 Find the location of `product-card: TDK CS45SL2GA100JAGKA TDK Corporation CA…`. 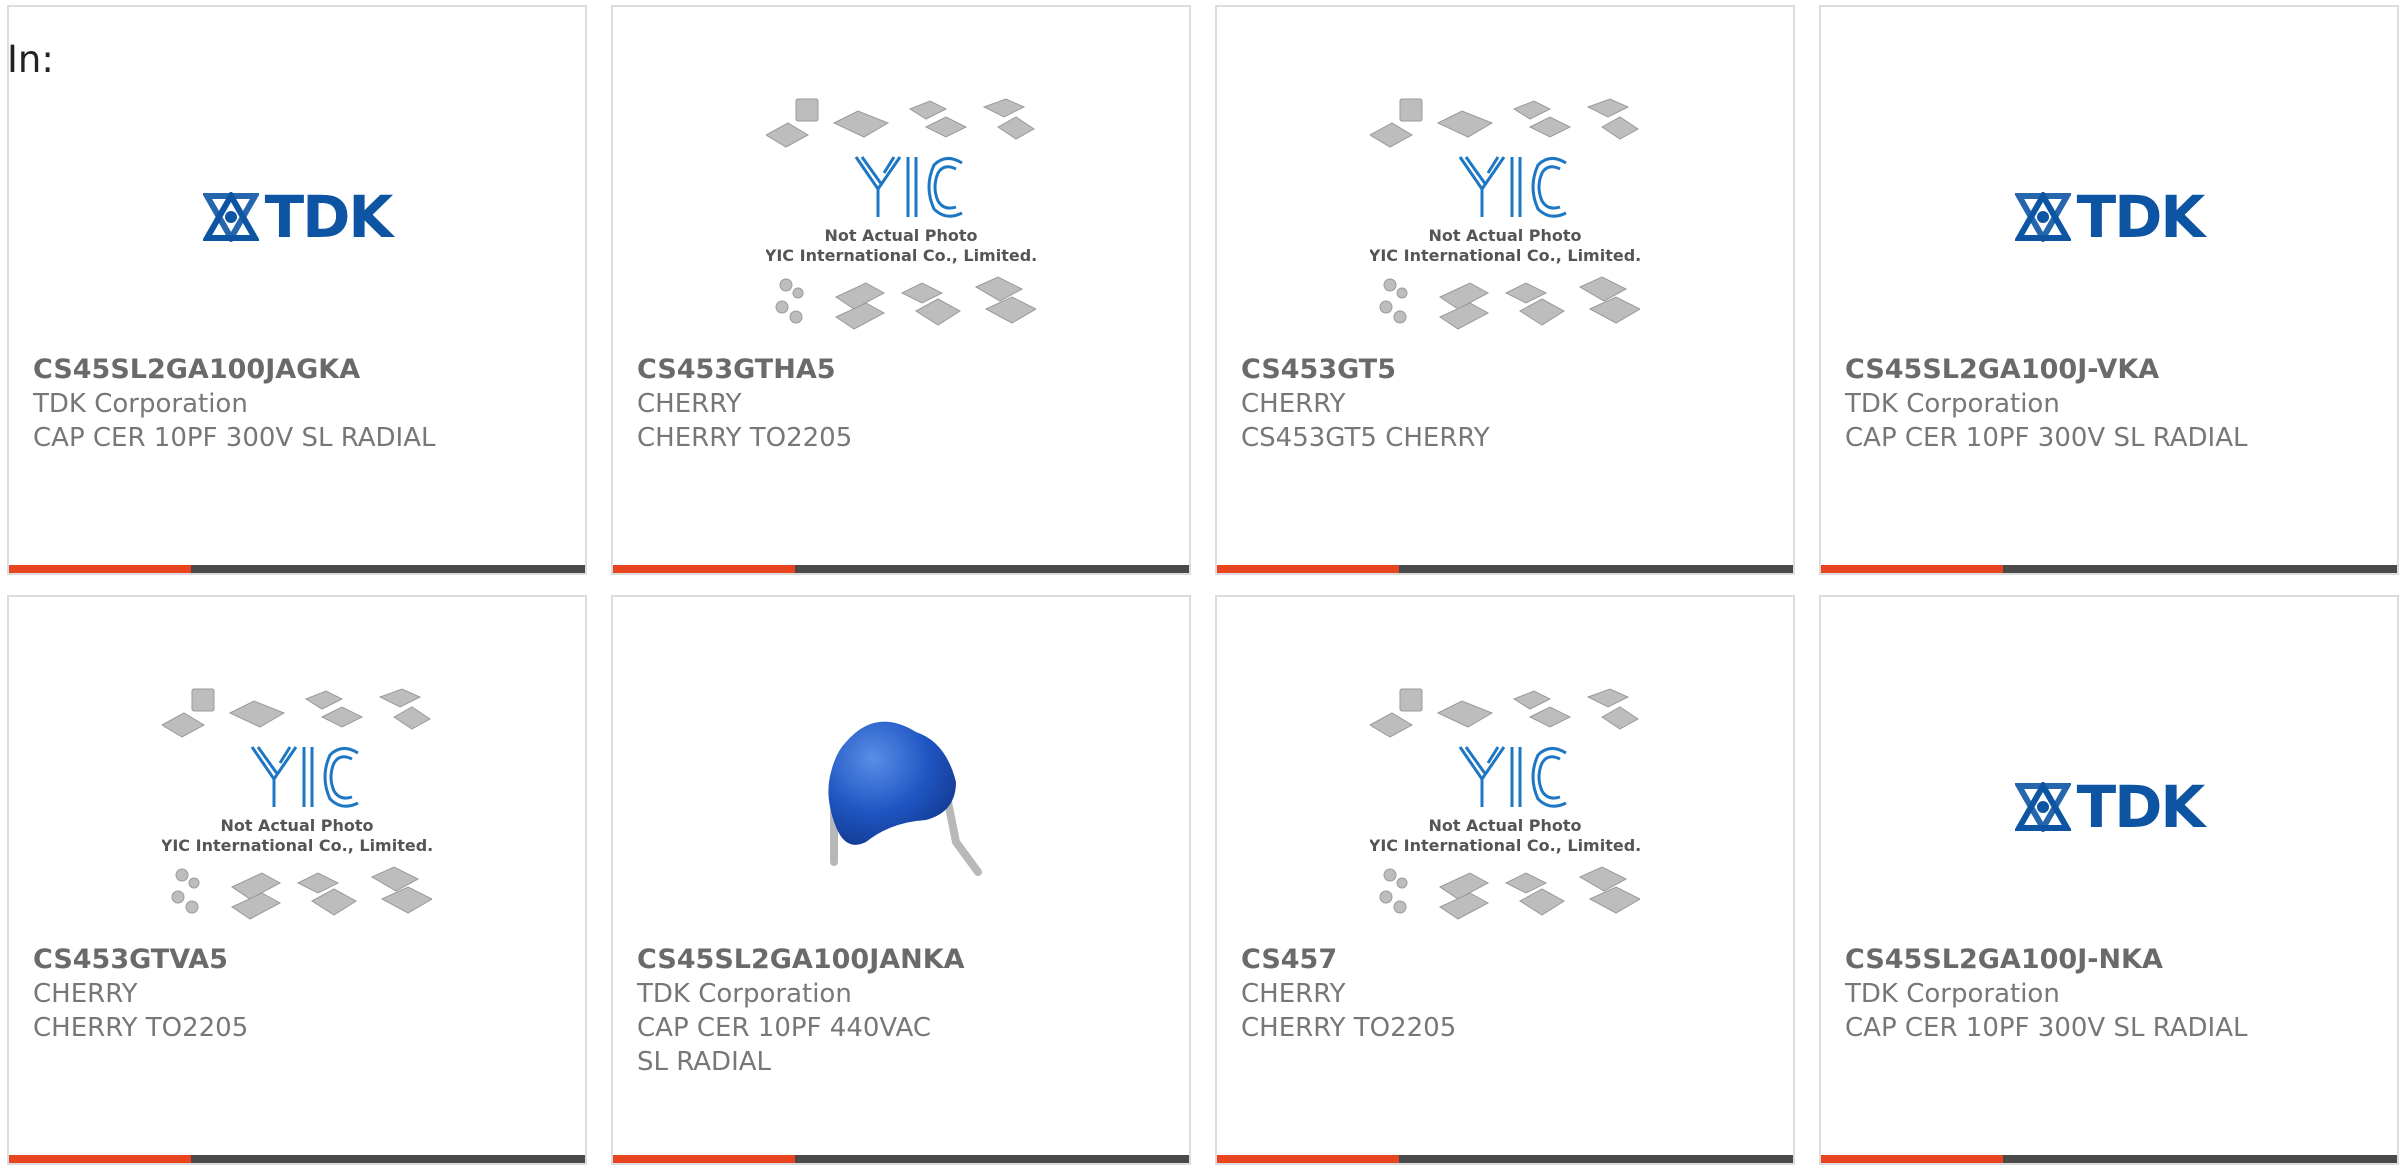

product-card: TDK CS45SL2GA100JAGKA TDK Corporation CA… is located at coordinates (297, 290).